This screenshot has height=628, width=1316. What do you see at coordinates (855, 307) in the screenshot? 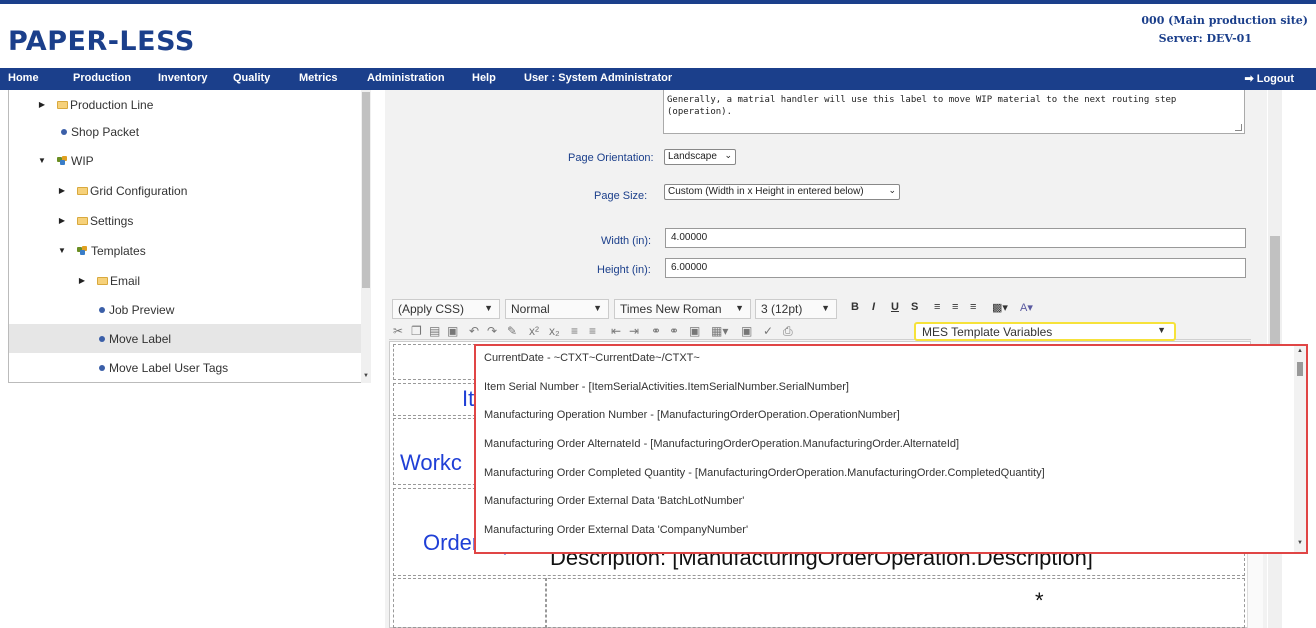
I see `bold-button: B` at bounding box center [855, 307].